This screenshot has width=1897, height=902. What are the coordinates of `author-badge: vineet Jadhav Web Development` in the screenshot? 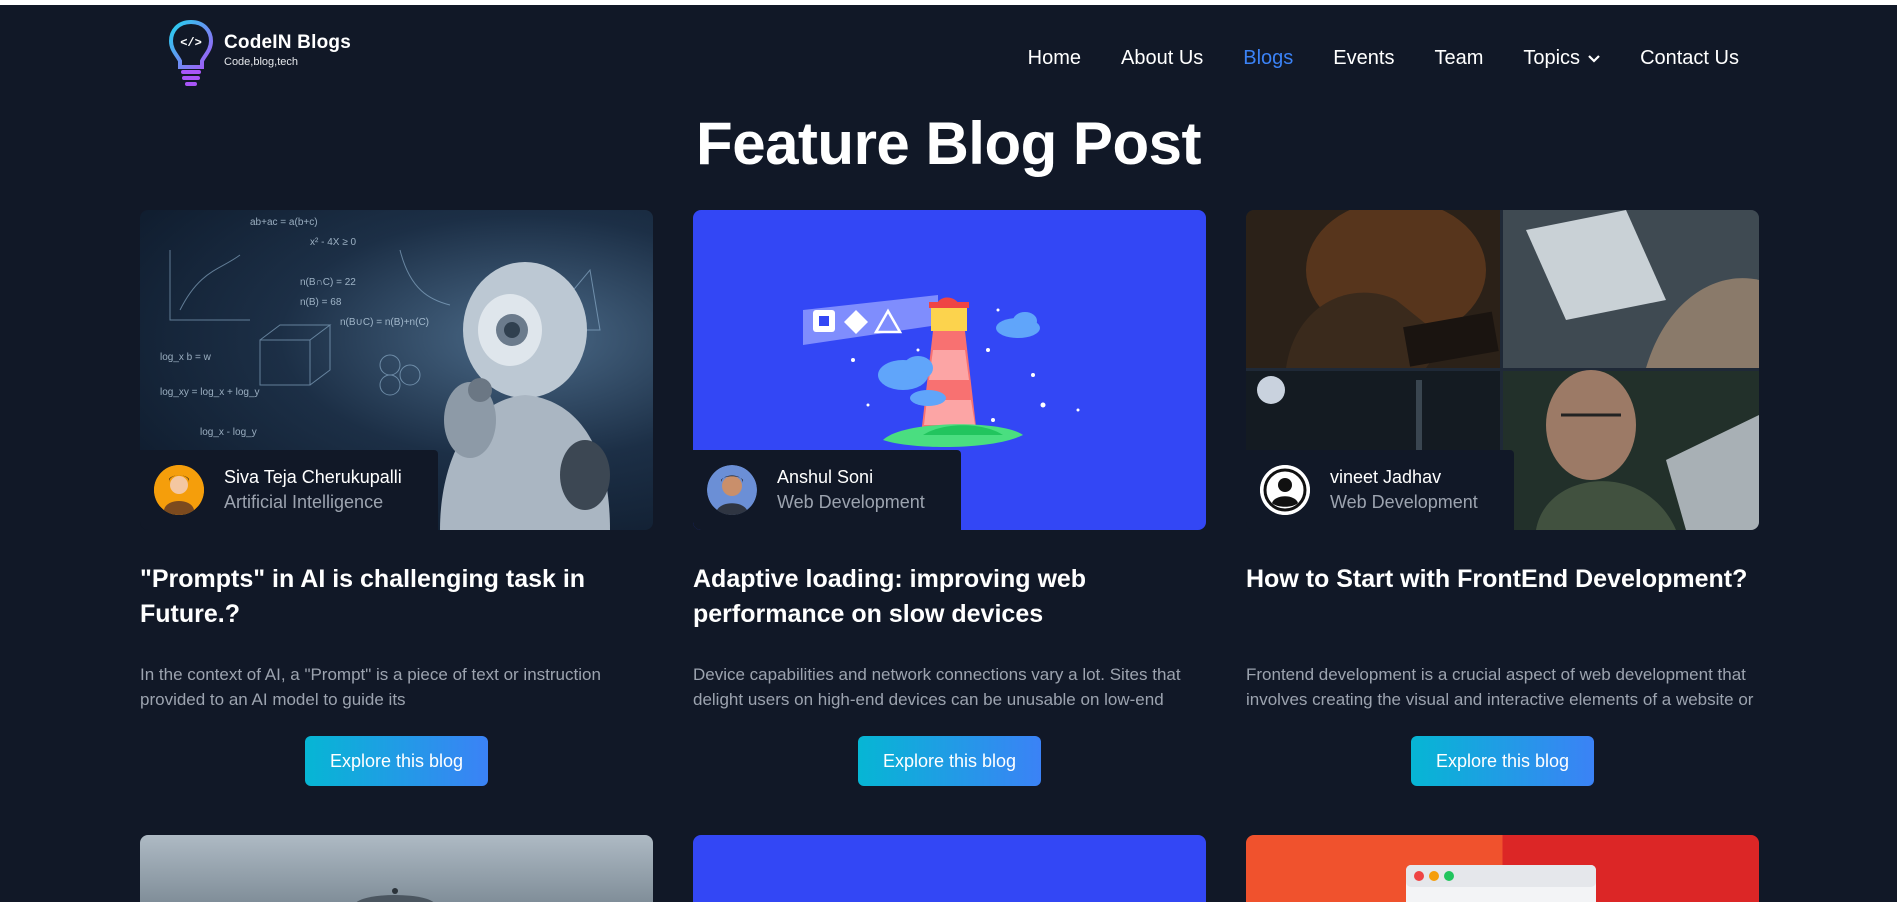 It's located at (1380, 490).